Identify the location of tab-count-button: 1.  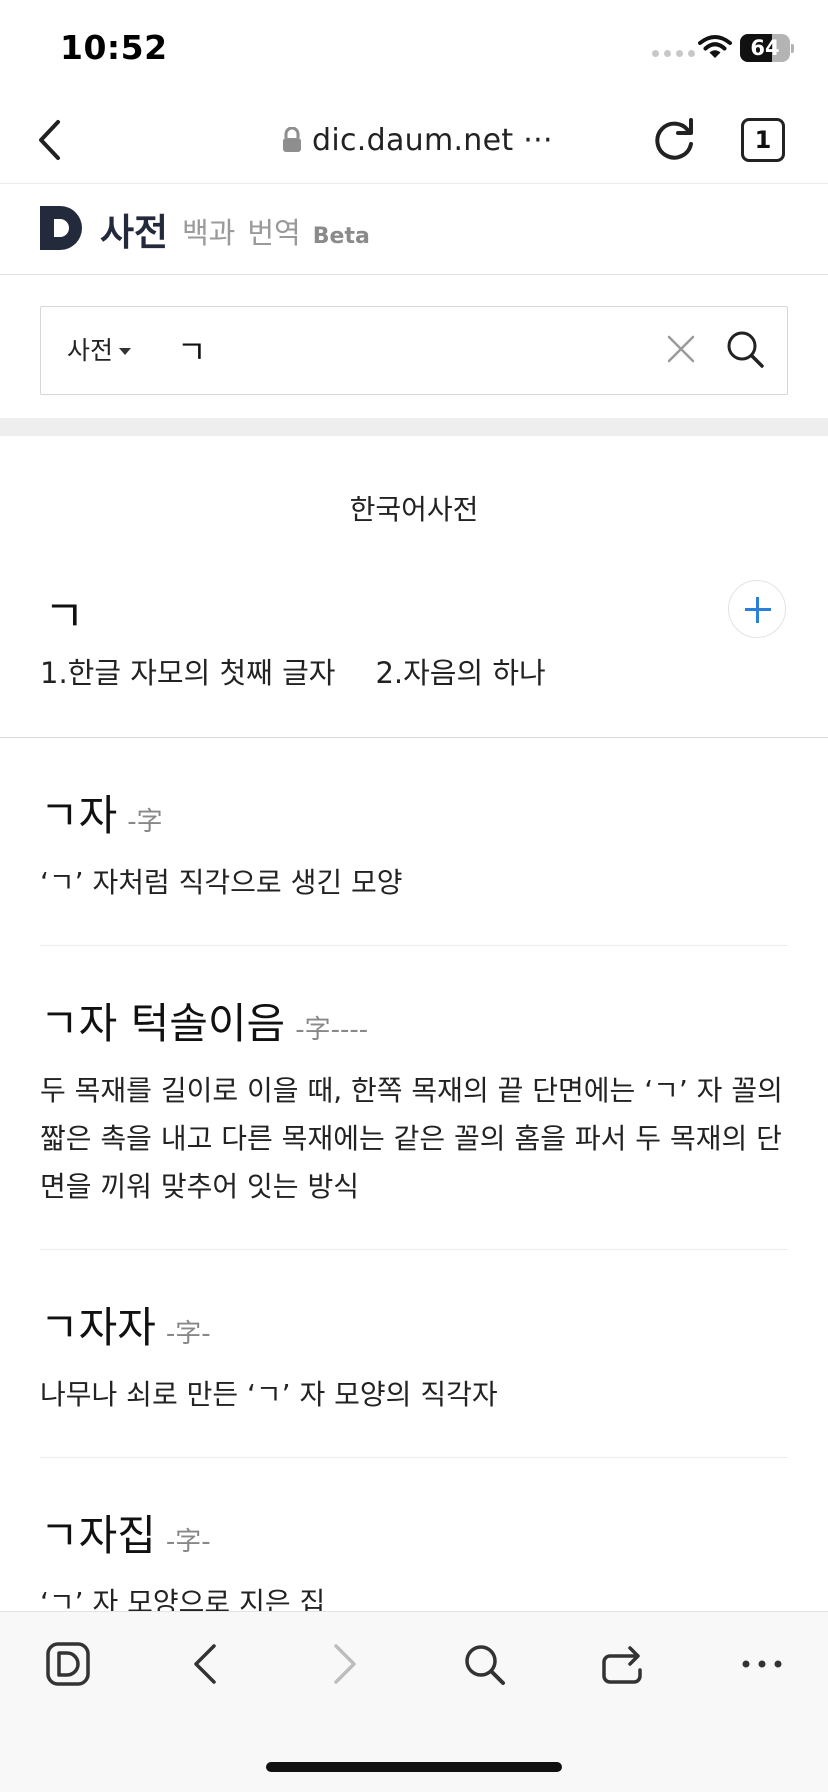
(763, 140).